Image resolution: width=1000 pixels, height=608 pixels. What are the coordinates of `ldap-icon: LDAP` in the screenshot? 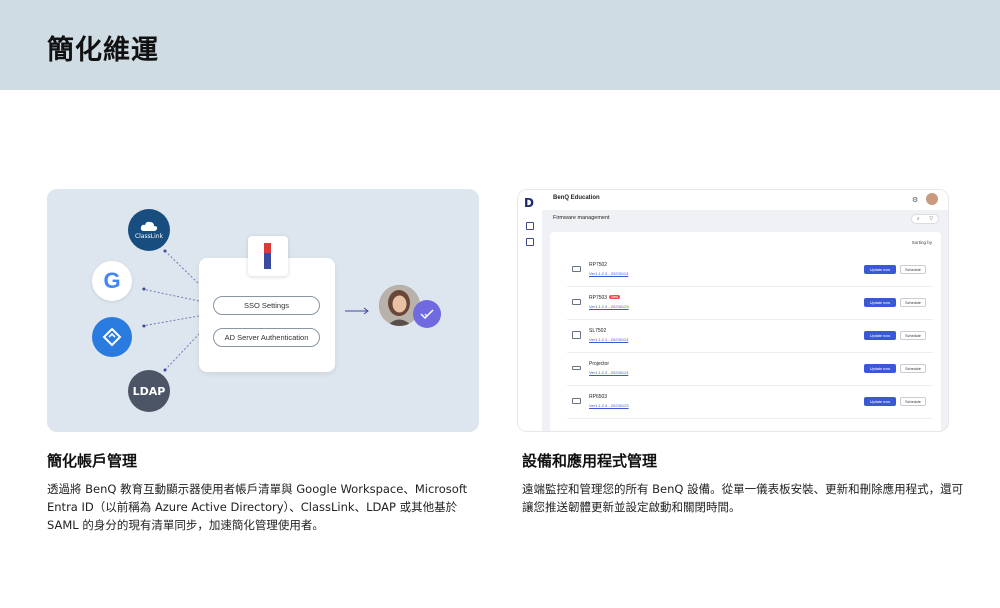 It's located at (149, 391).